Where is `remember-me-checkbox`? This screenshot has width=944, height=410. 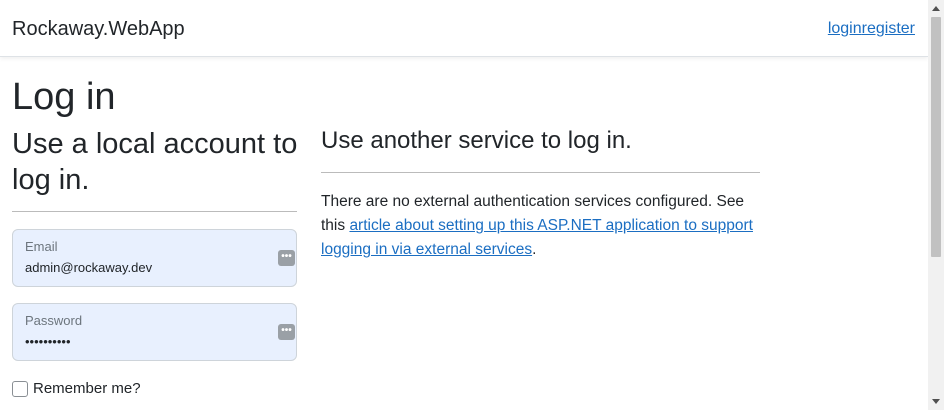 remember-me-checkbox is located at coordinates (20, 389).